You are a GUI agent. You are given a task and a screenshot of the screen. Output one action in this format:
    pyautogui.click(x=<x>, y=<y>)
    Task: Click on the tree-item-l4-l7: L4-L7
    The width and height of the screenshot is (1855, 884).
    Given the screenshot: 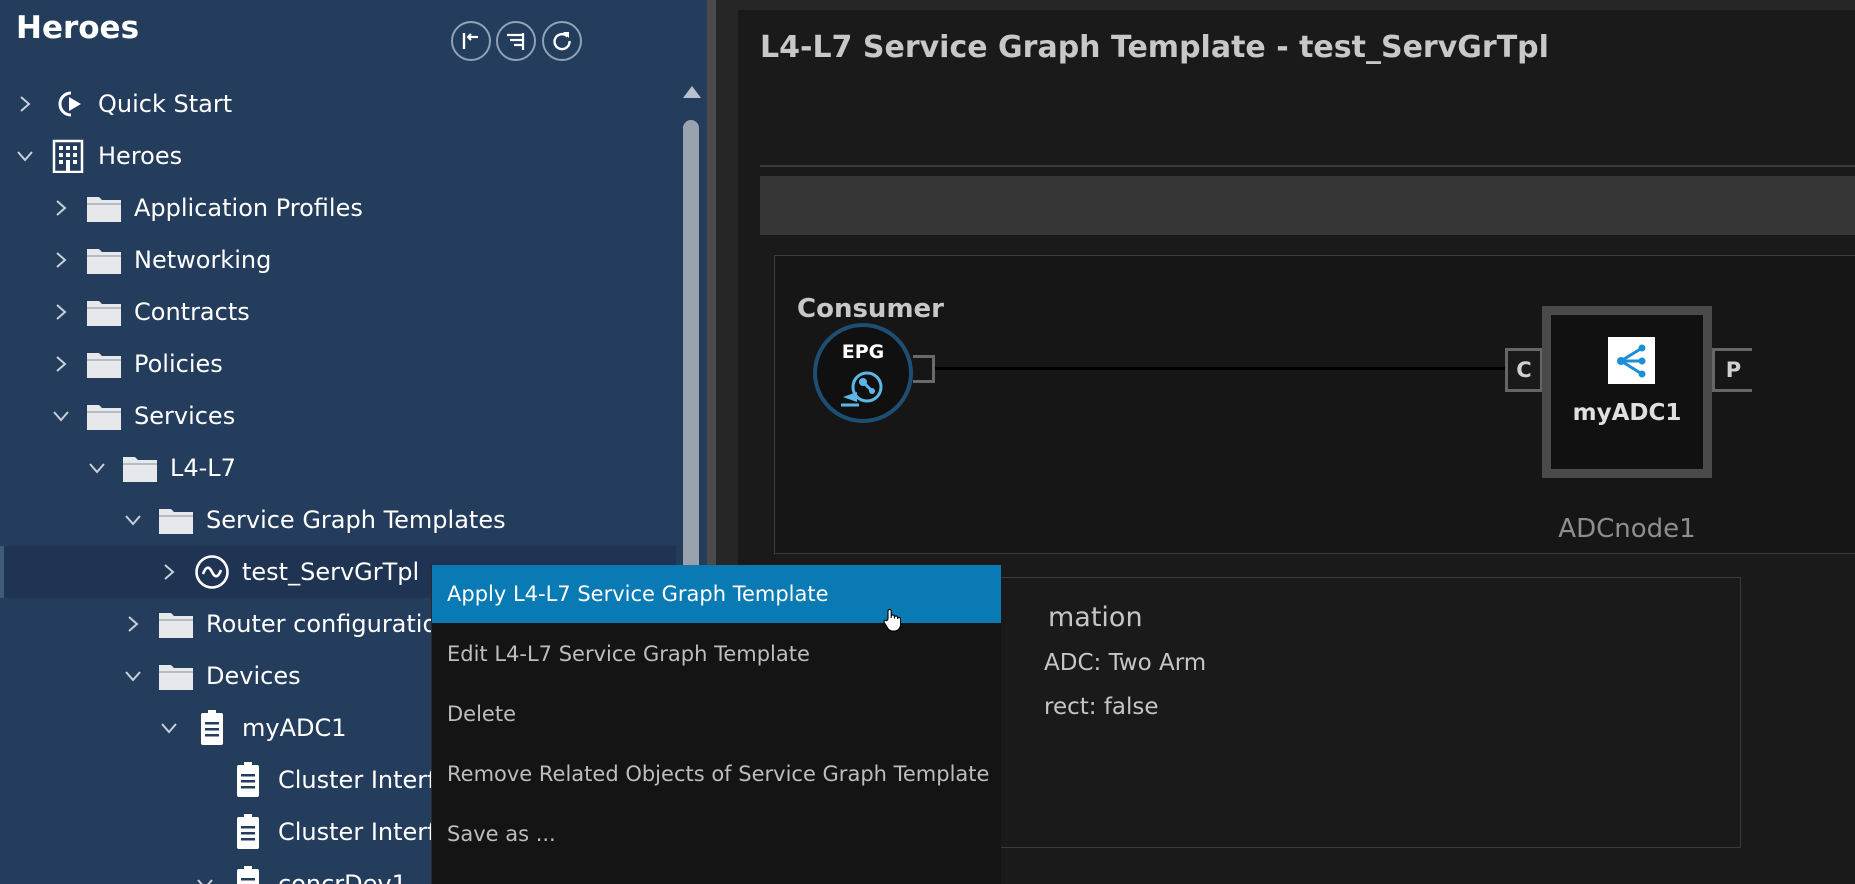 What is the action you would take?
    pyautogui.click(x=353, y=468)
    